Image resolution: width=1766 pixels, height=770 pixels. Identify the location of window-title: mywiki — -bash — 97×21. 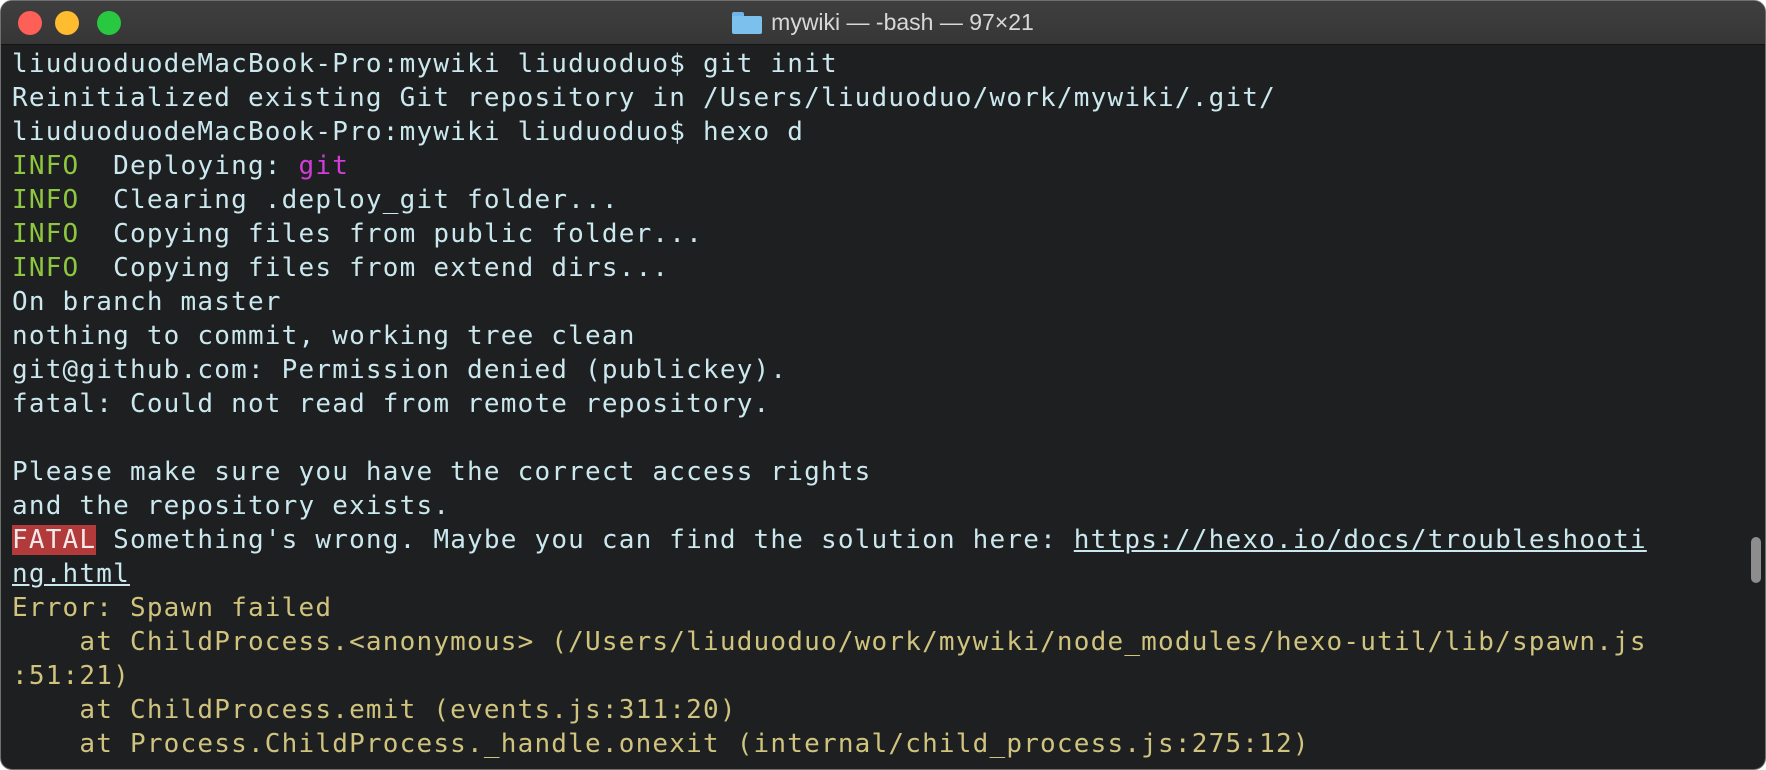
(902, 22).